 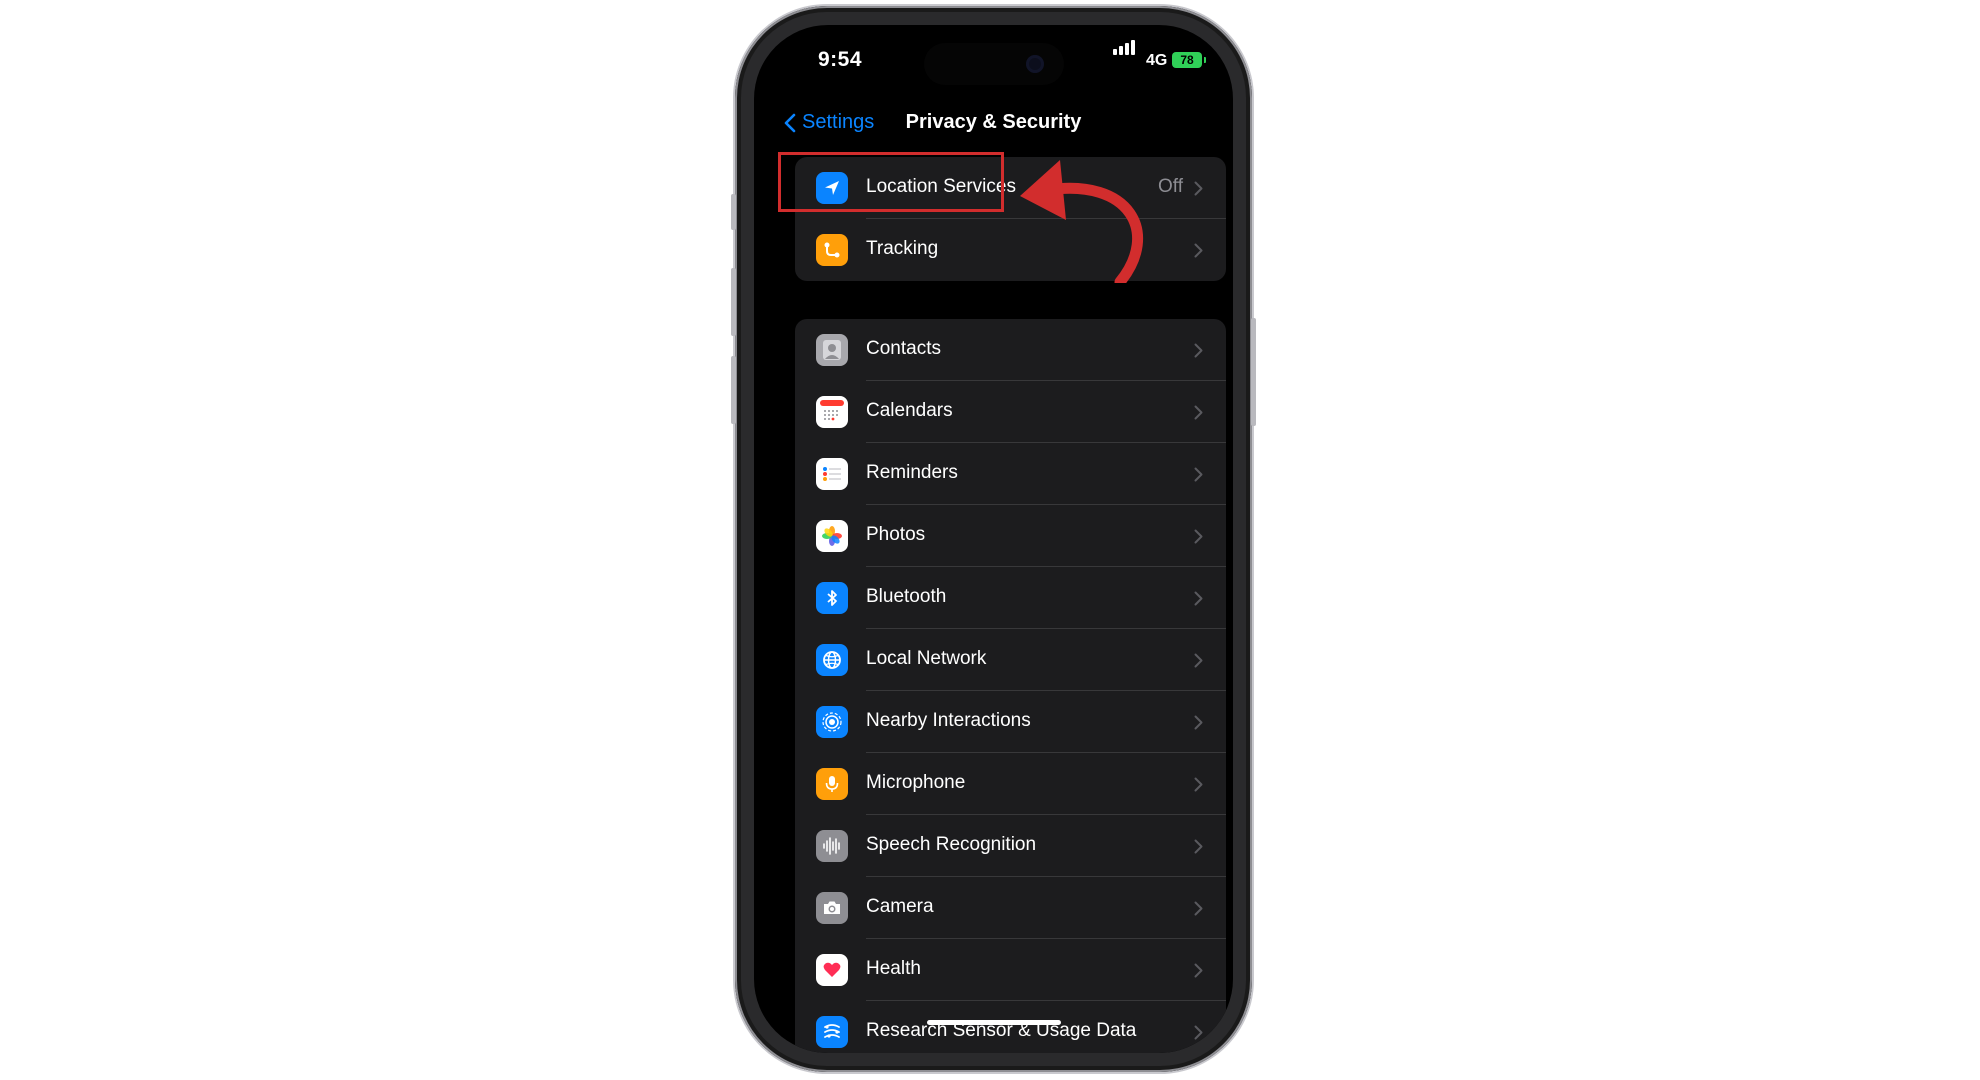 What do you see at coordinates (993, 122) in the screenshot?
I see `page-title: Privacy & Security` at bounding box center [993, 122].